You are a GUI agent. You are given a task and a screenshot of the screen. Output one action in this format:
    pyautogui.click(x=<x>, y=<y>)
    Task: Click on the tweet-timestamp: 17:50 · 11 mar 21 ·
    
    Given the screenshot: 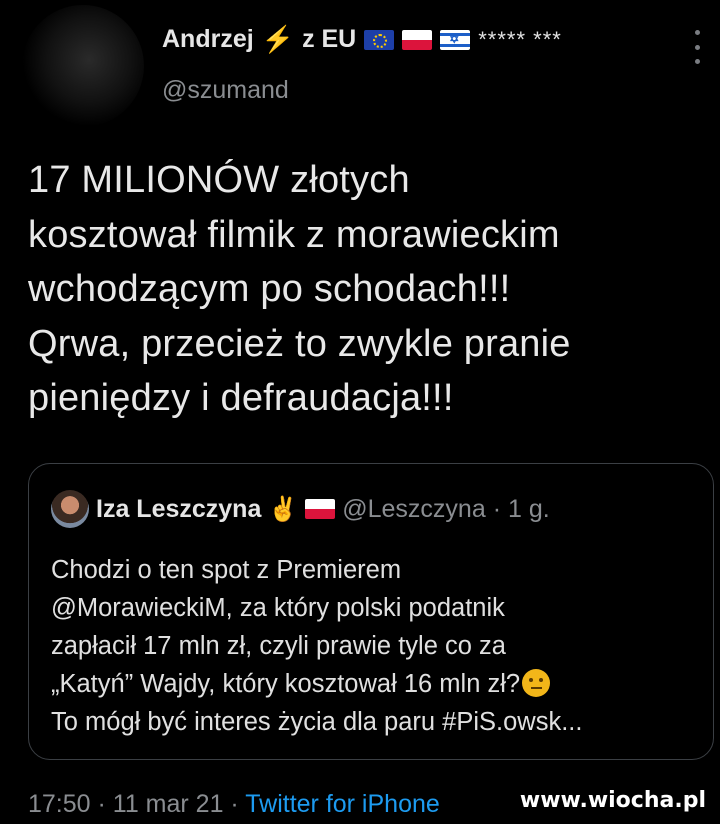 What is the action you would take?
    pyautogui.click(x=136, y=804)
    